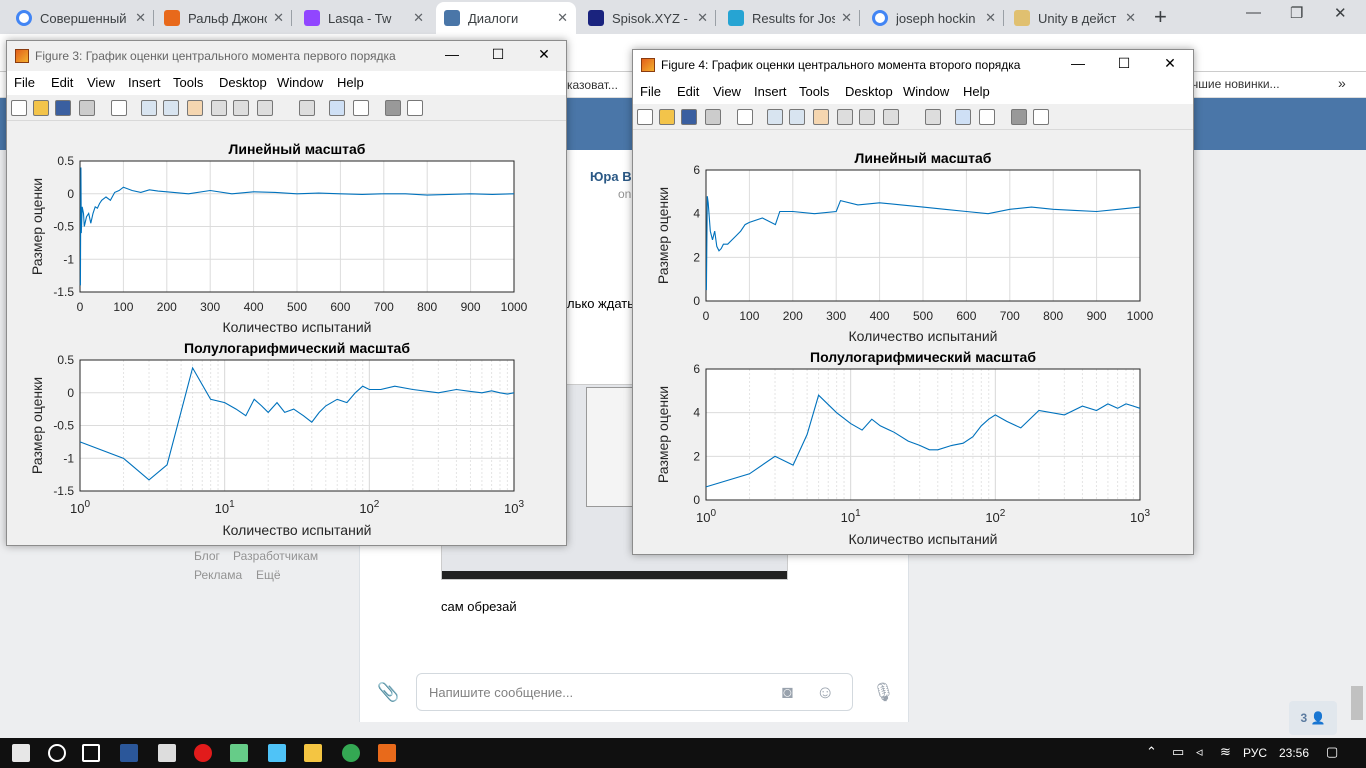  Describe the element at coordinates (1342, 83) in the screenshot. I see `chevron-right-icon: »` at that location.